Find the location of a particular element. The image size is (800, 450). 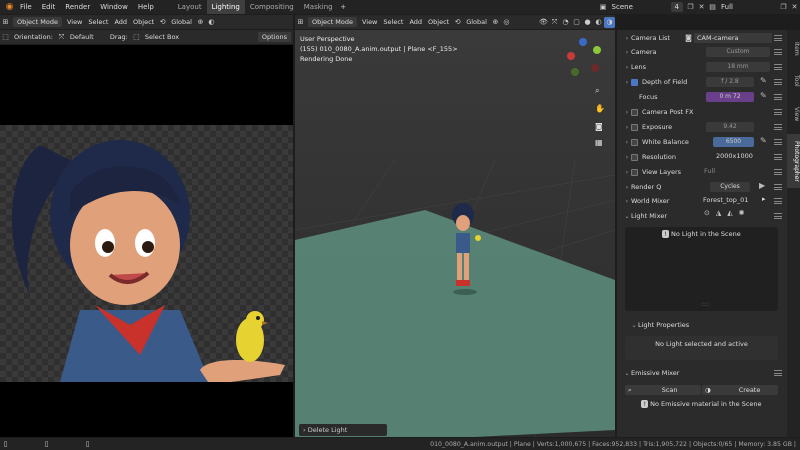

gizmo-neg-y is located at coordinates (575, 72).